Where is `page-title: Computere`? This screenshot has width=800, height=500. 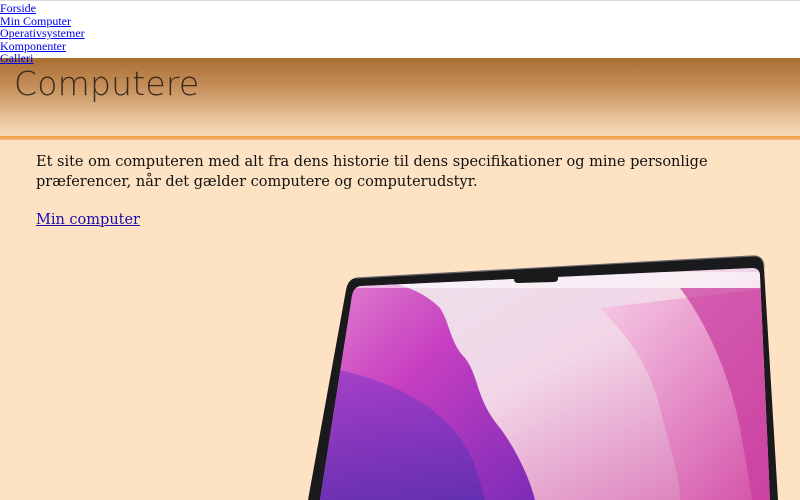
page-title: Computere is located at coordinates (107, 83).